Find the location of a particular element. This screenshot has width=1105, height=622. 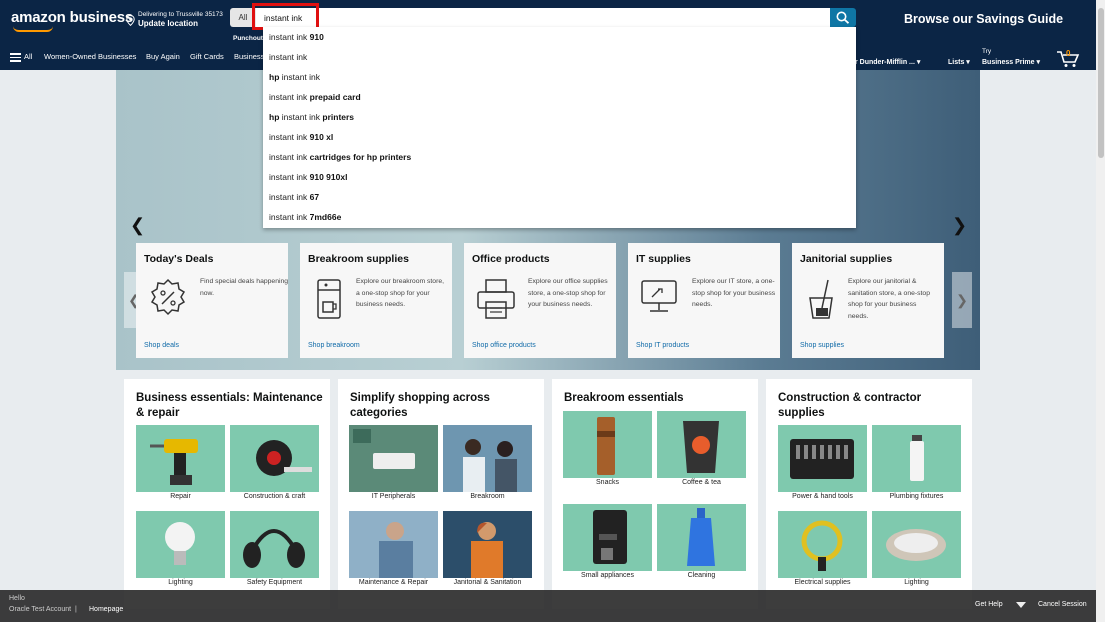

location-pin-icon is located at coordinates (130, 20).